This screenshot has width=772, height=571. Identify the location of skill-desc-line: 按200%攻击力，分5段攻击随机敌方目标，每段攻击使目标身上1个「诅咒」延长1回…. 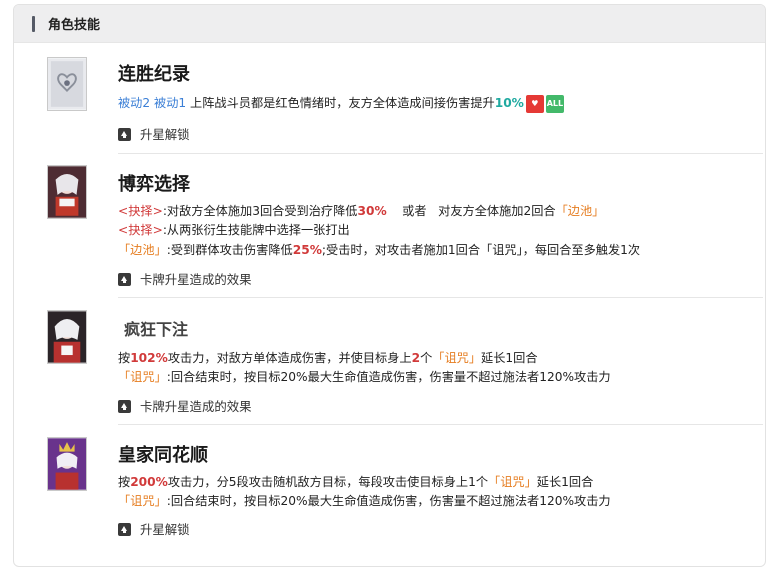
(355, 481).